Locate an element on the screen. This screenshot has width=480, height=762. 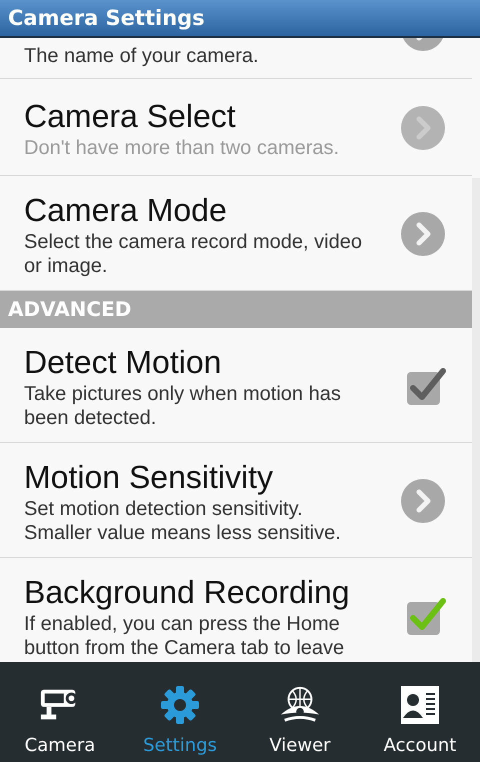
setting-title: Camera Mode is located at coordinates (126, 210).